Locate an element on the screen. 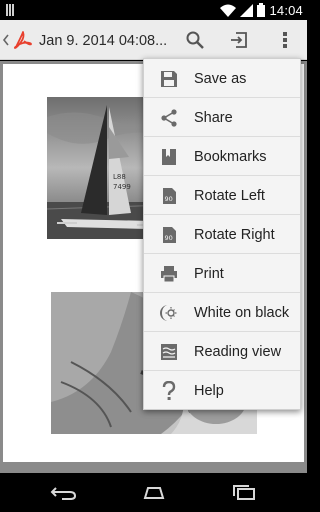  menu-item-label: Help is located at coordinates (209, 391).